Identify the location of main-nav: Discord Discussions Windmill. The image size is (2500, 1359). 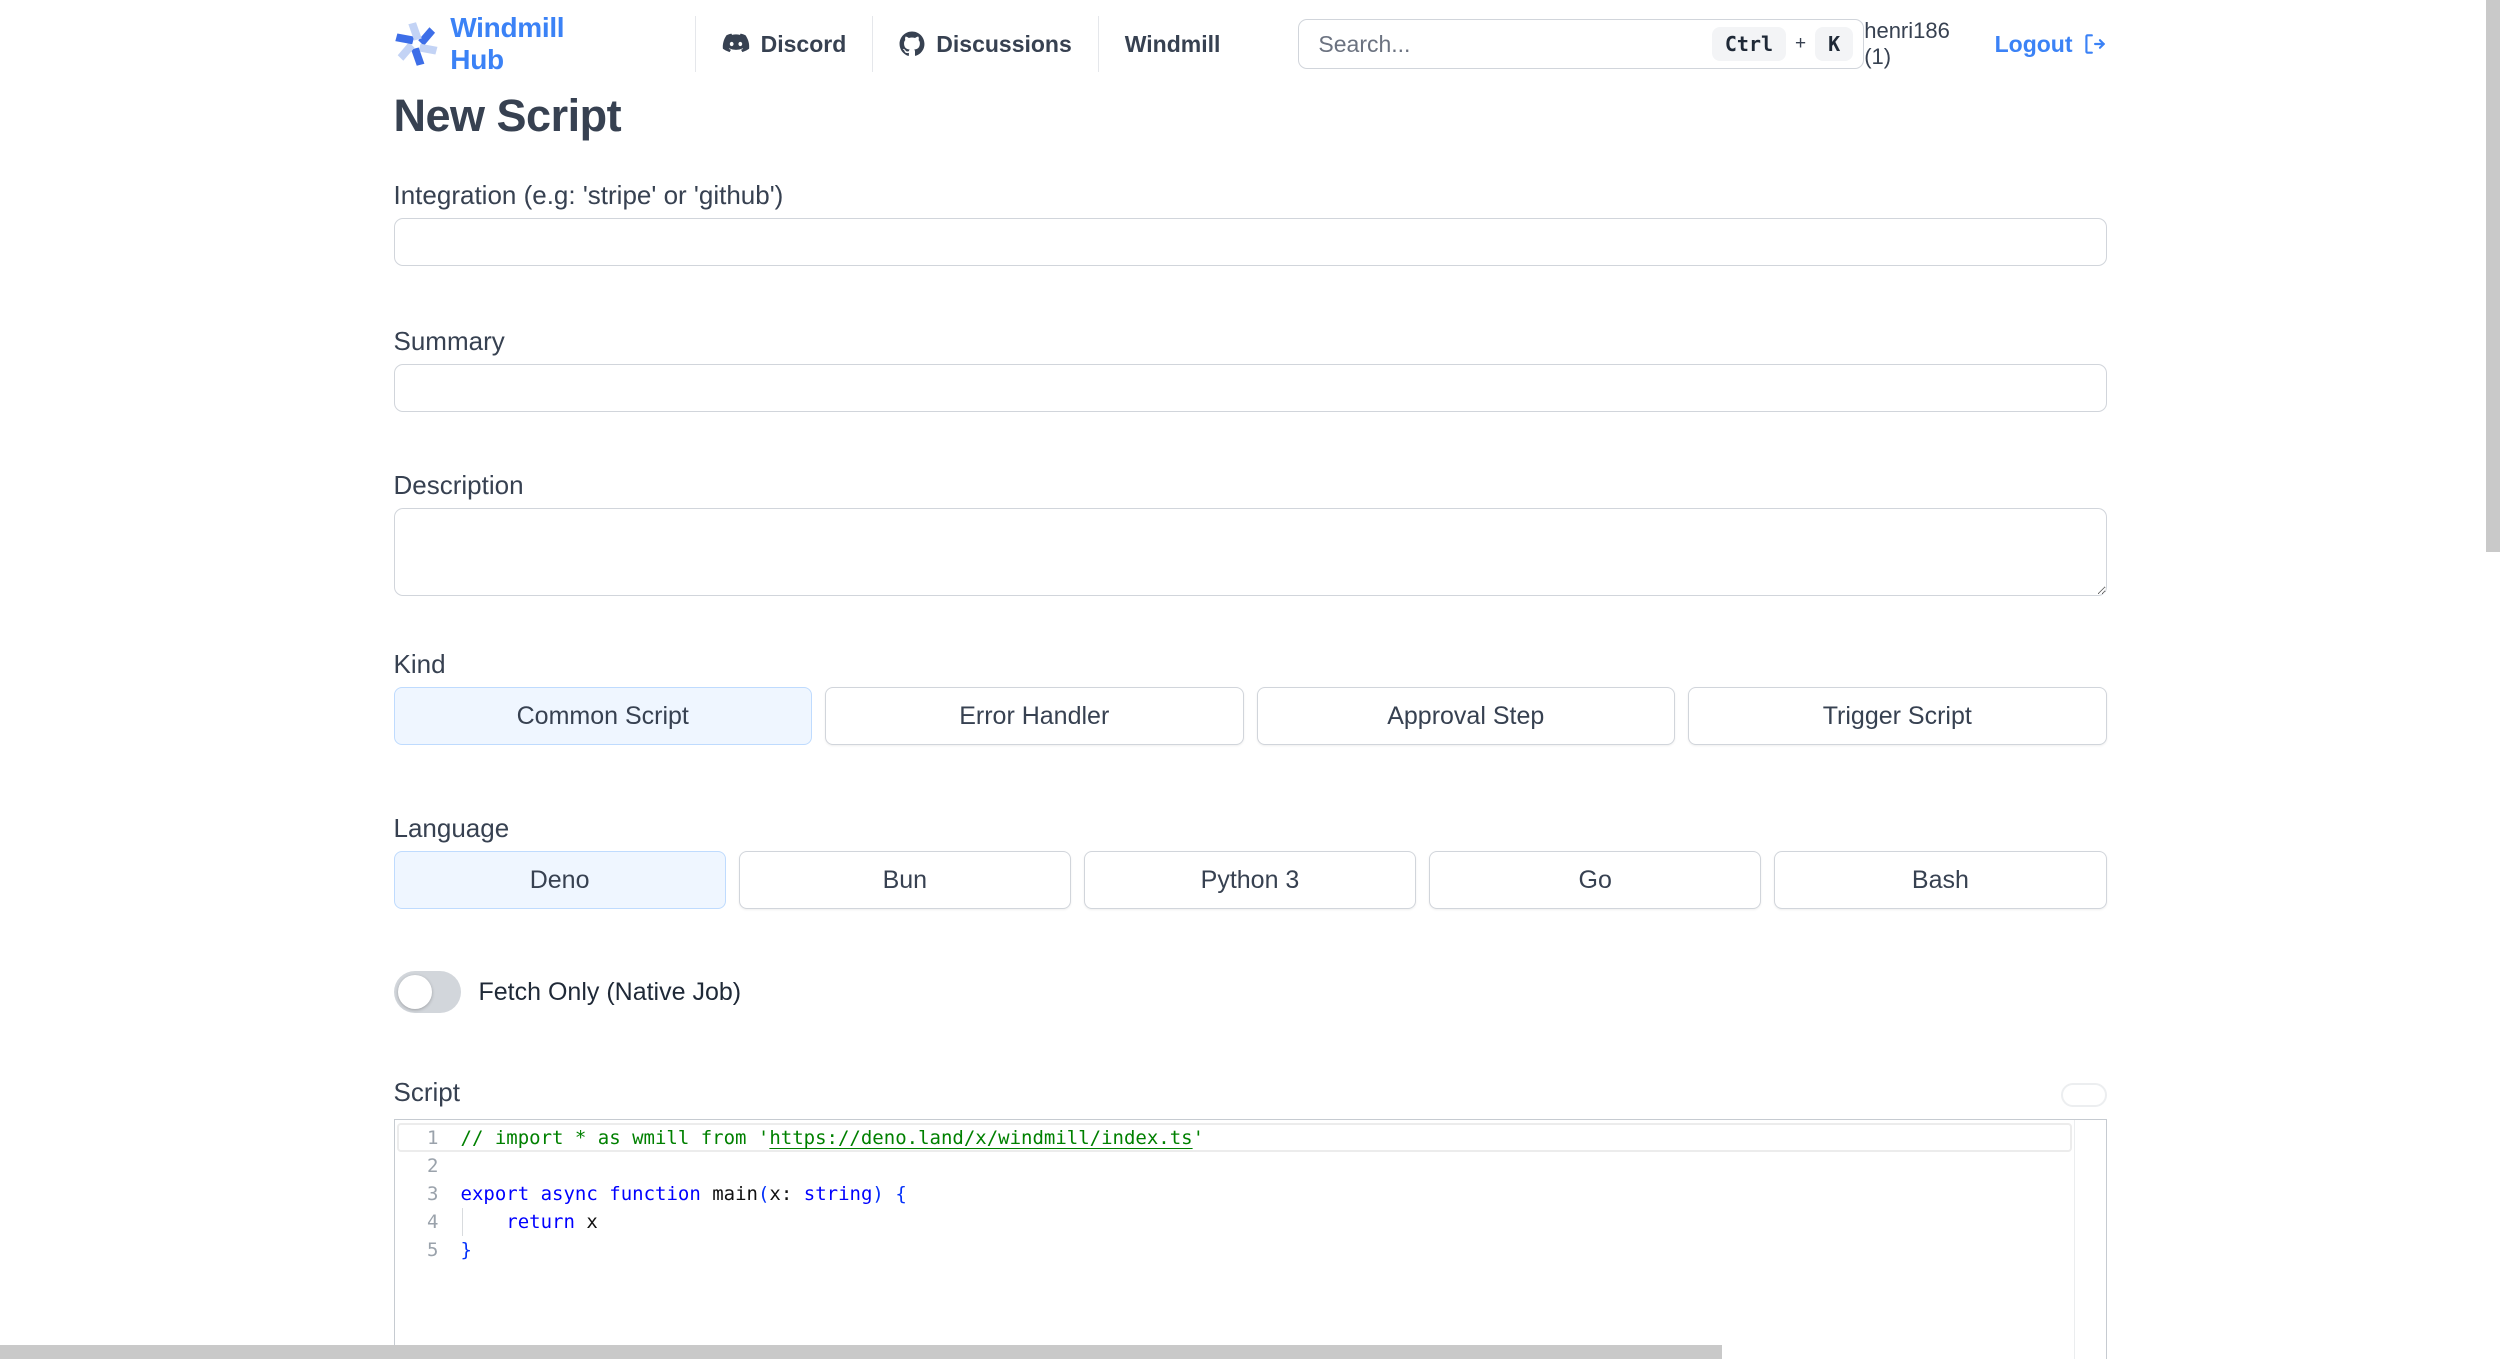
(970, 44).